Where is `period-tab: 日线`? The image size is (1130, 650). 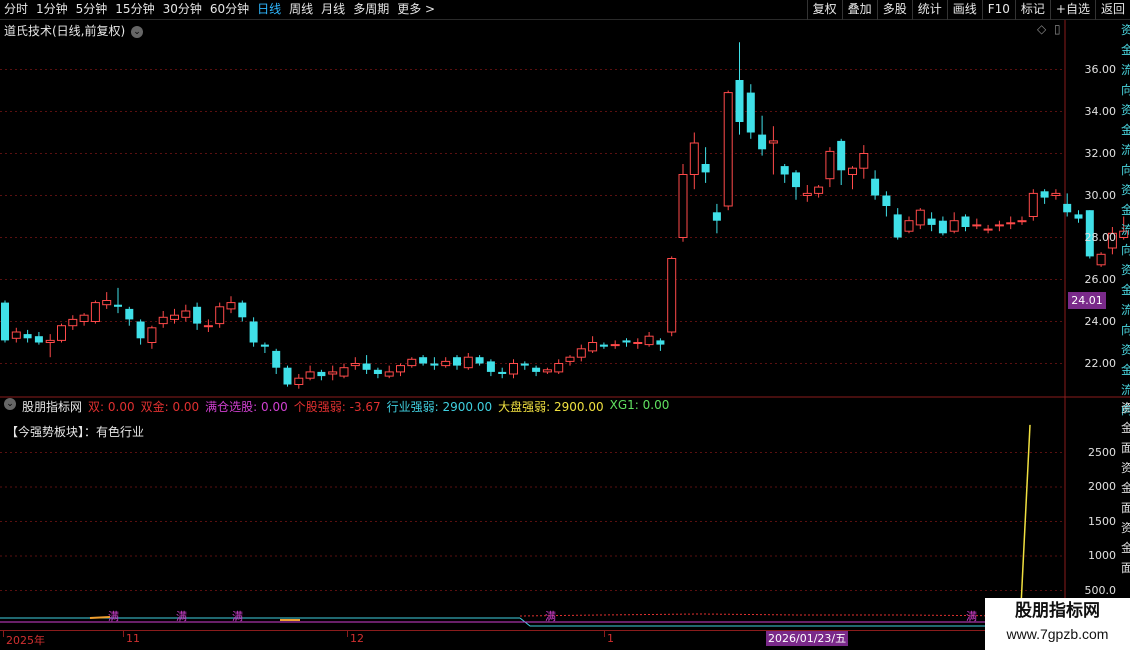
period-tab: 日线 is located at coordinates (269, 10).